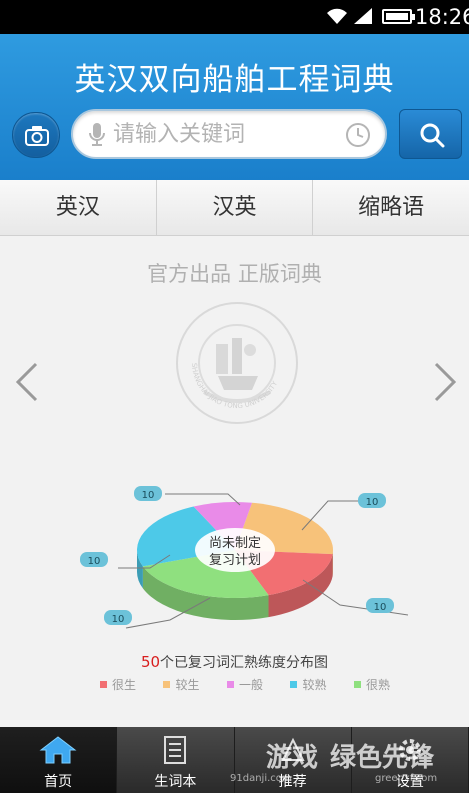 The height and width of the screenshot is (793, 469). I want to click on recommend-icon, so click(293, 749).